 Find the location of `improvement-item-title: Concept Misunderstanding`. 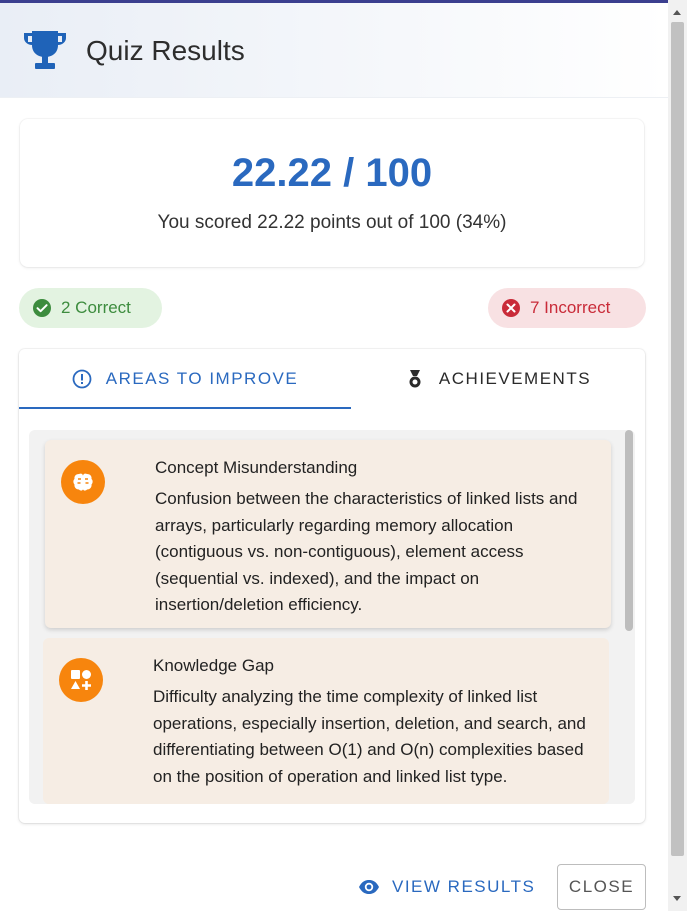

improvement-item-title: Concept Misunderstanding is located at coordinates (256, 467).